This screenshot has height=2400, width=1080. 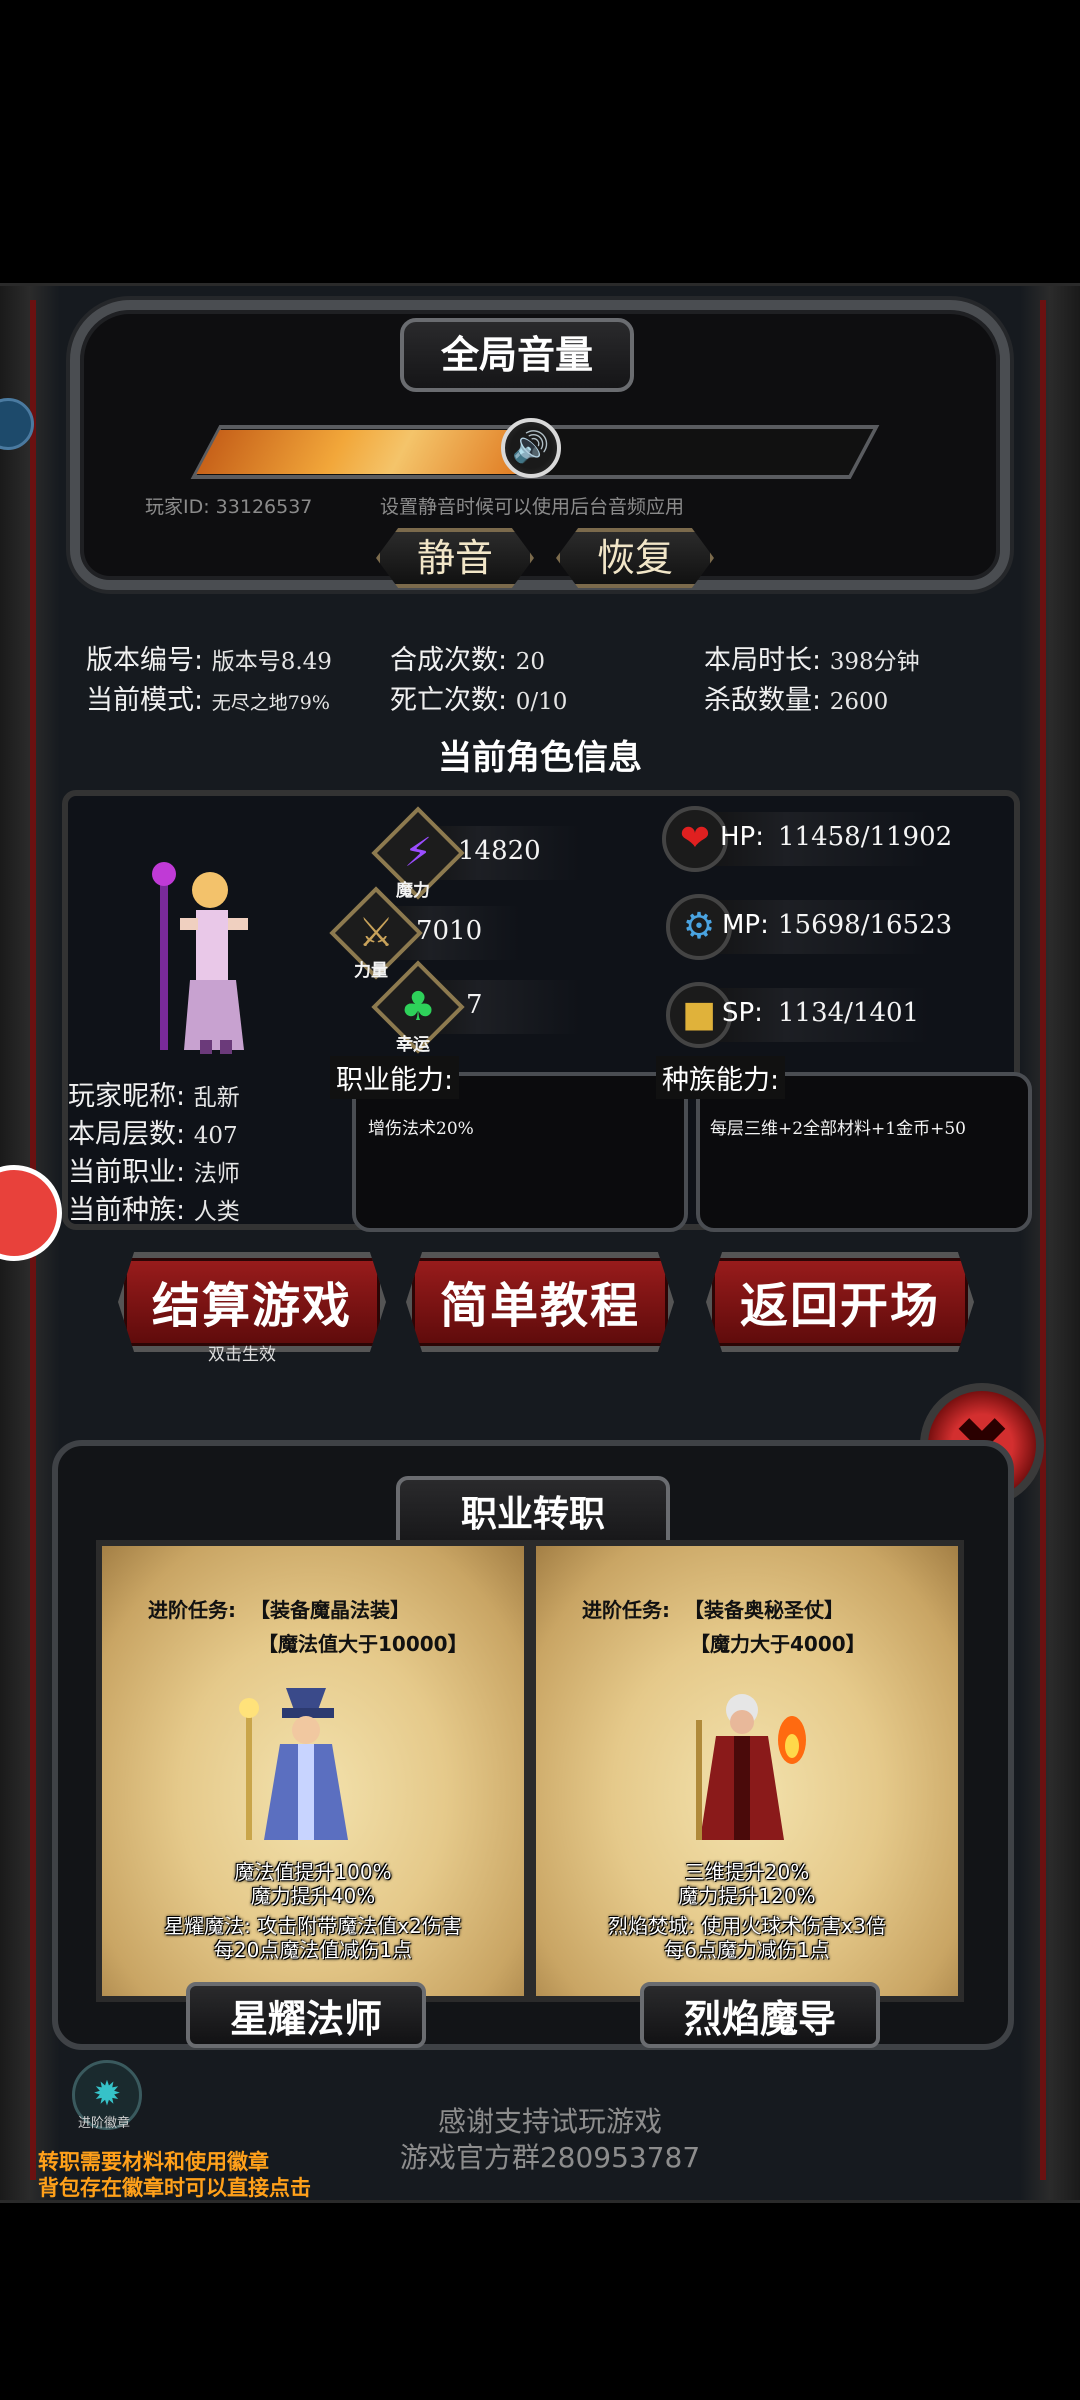 I want to click on duration-label: 本局时长:, so click(x=763, y=660).